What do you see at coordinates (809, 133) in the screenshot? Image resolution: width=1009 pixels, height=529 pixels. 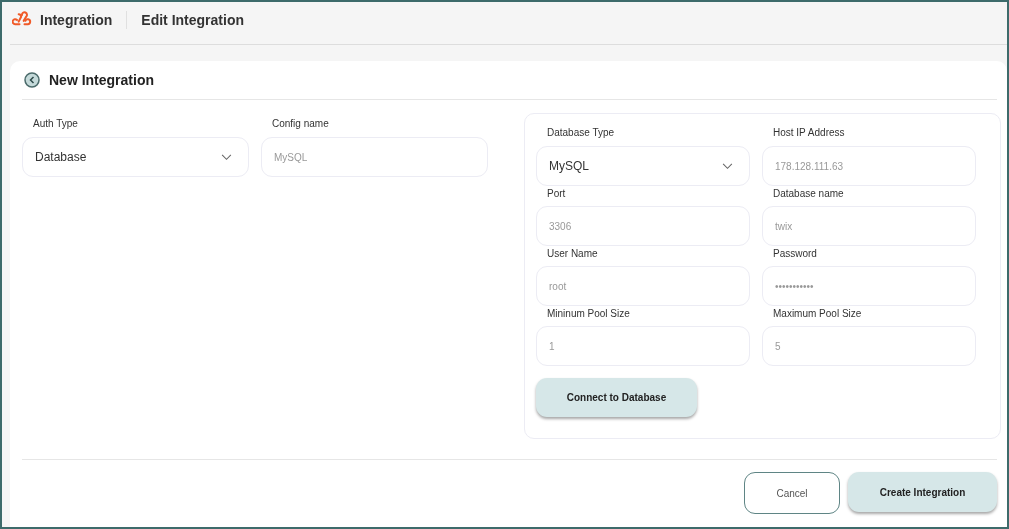 I see `field-label: Host IP Address` at bounding box center [809, 133].